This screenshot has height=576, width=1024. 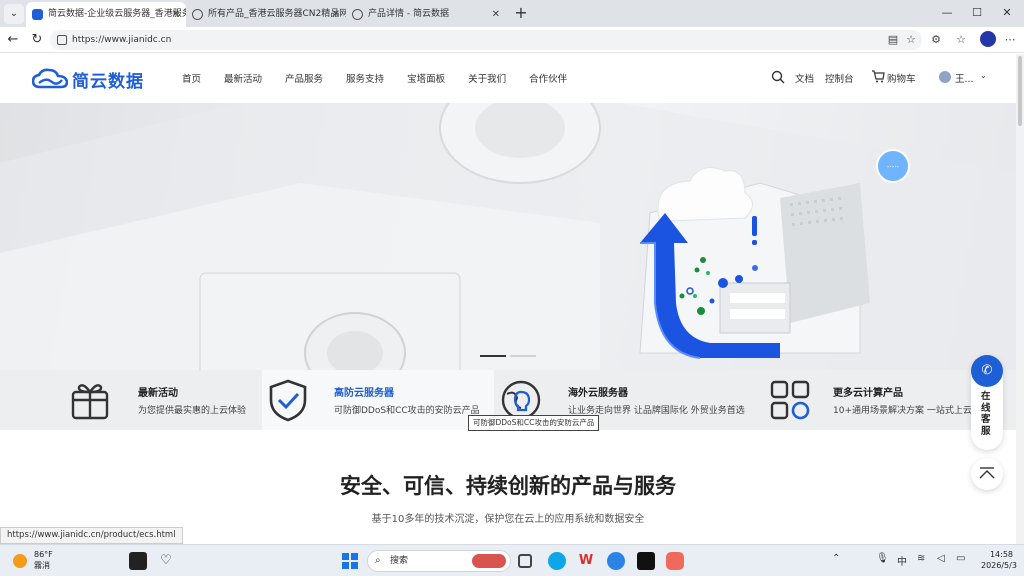 I want to click on taskbar-search-label: 搜索, so click(x=399, y=561).